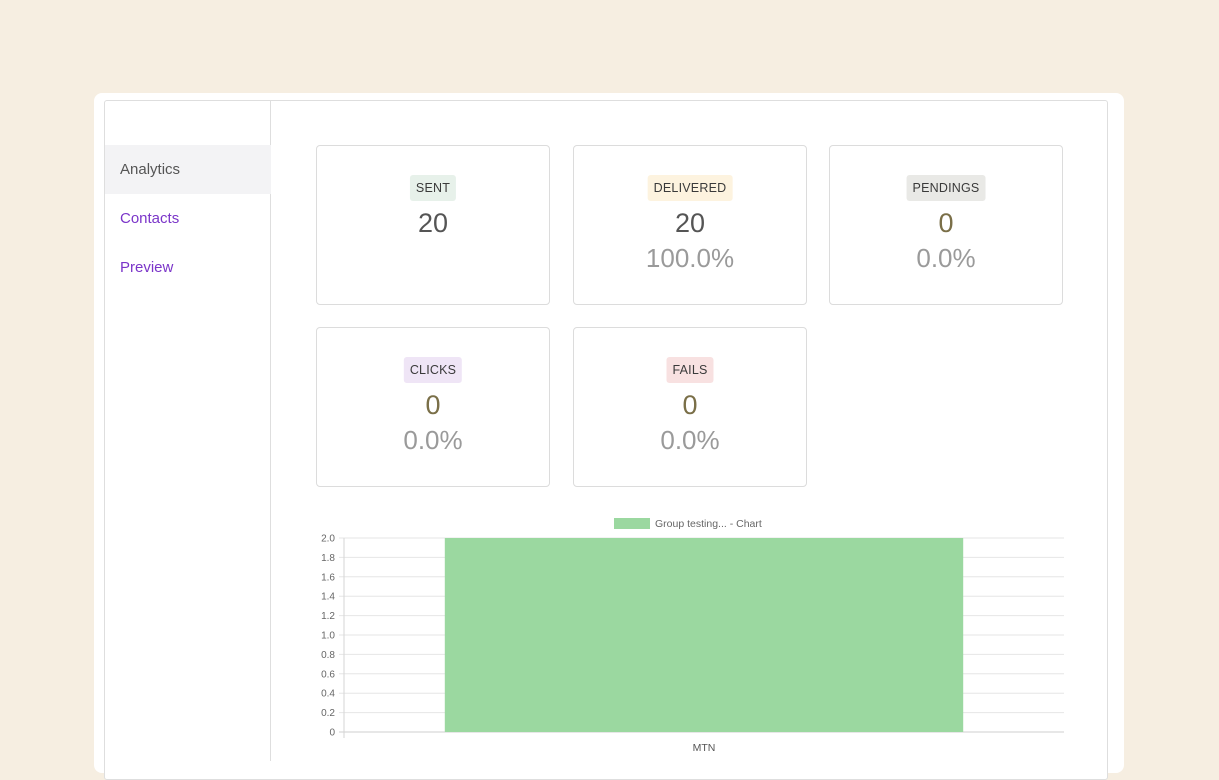  I want to click on y-tick-label: 1.2, so click(328, 616).